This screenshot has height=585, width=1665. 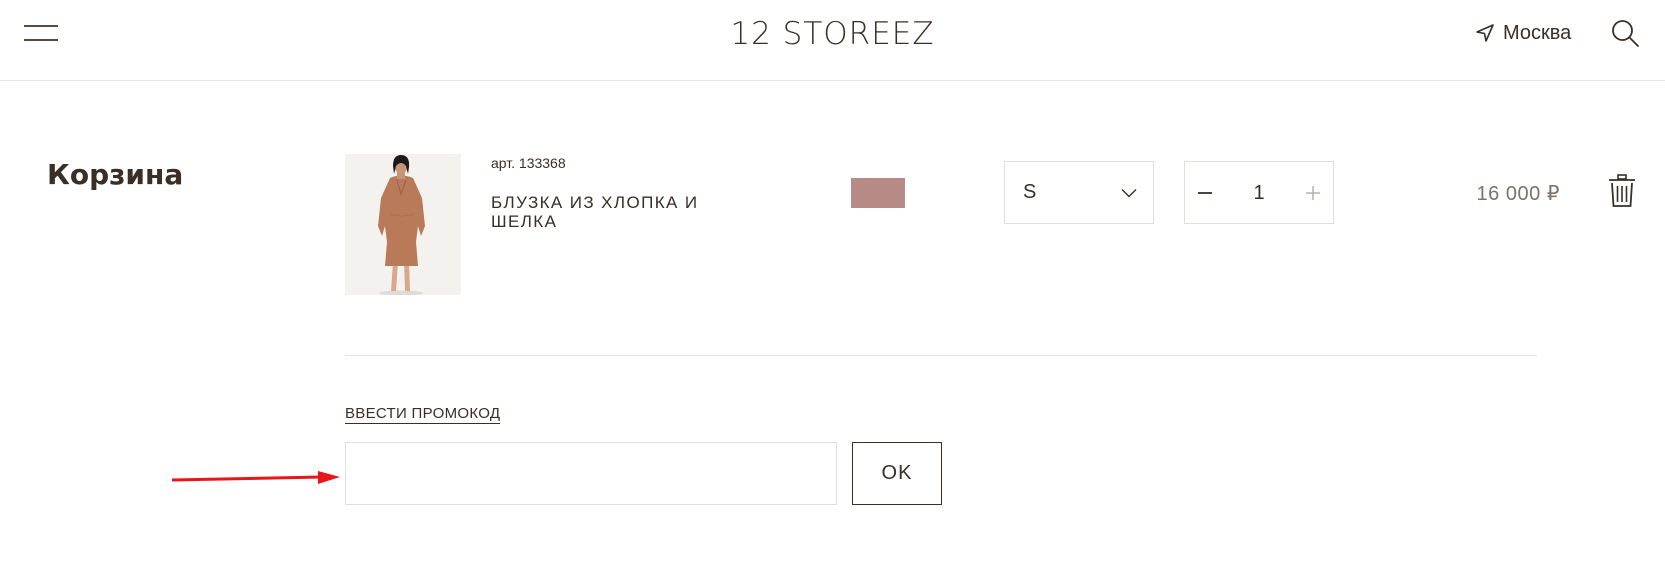 What do you see at coordinates (1625, 33) in the screenshot?
I see `search-icon` at bounding box center [1625, 33].